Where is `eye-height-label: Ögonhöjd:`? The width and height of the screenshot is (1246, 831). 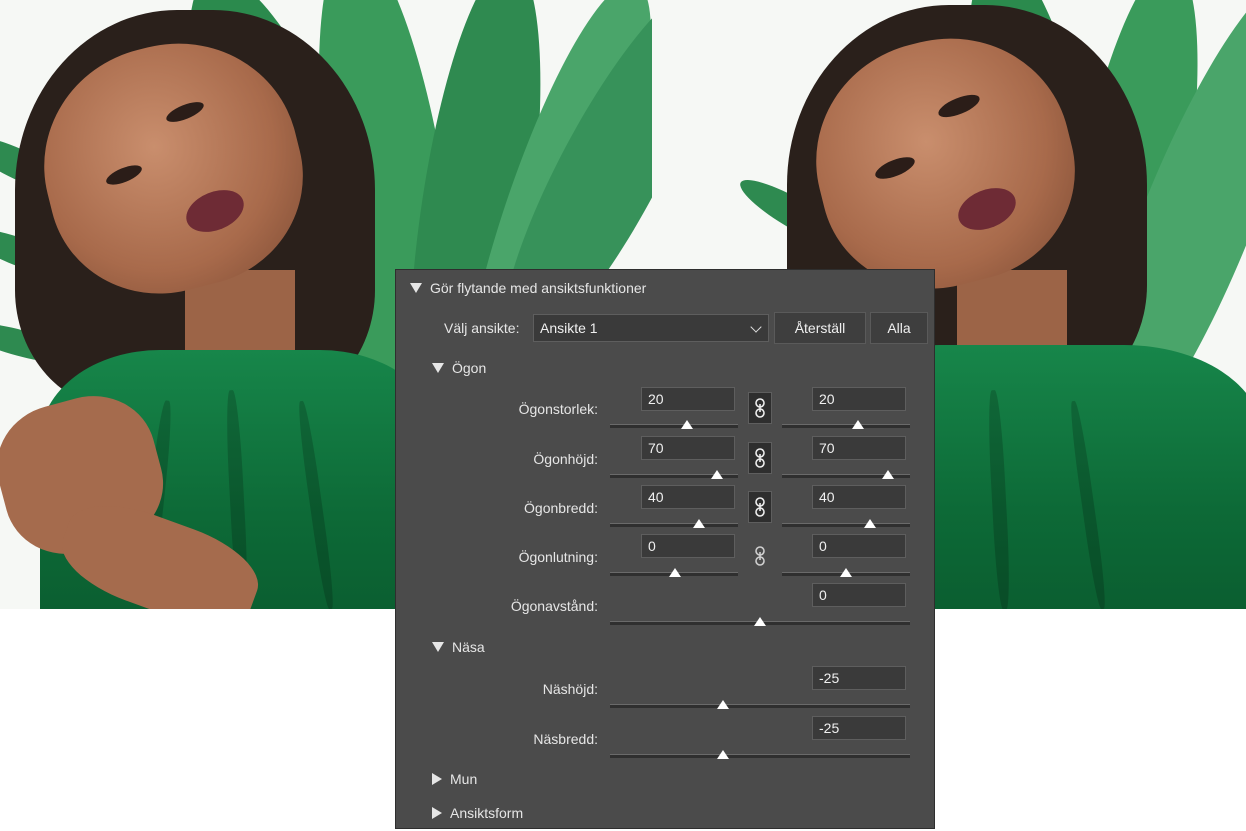
eye-height-label: Ögonhöjd: is located at coordinates (565, 459).